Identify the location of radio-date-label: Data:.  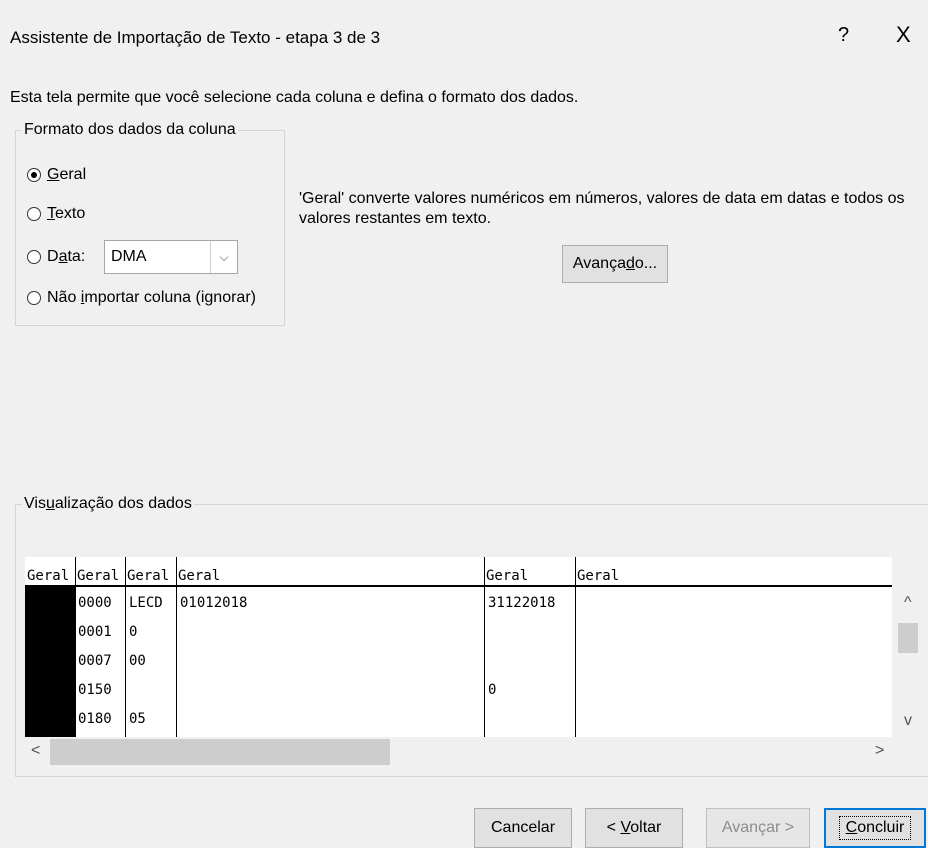
(66, 256).